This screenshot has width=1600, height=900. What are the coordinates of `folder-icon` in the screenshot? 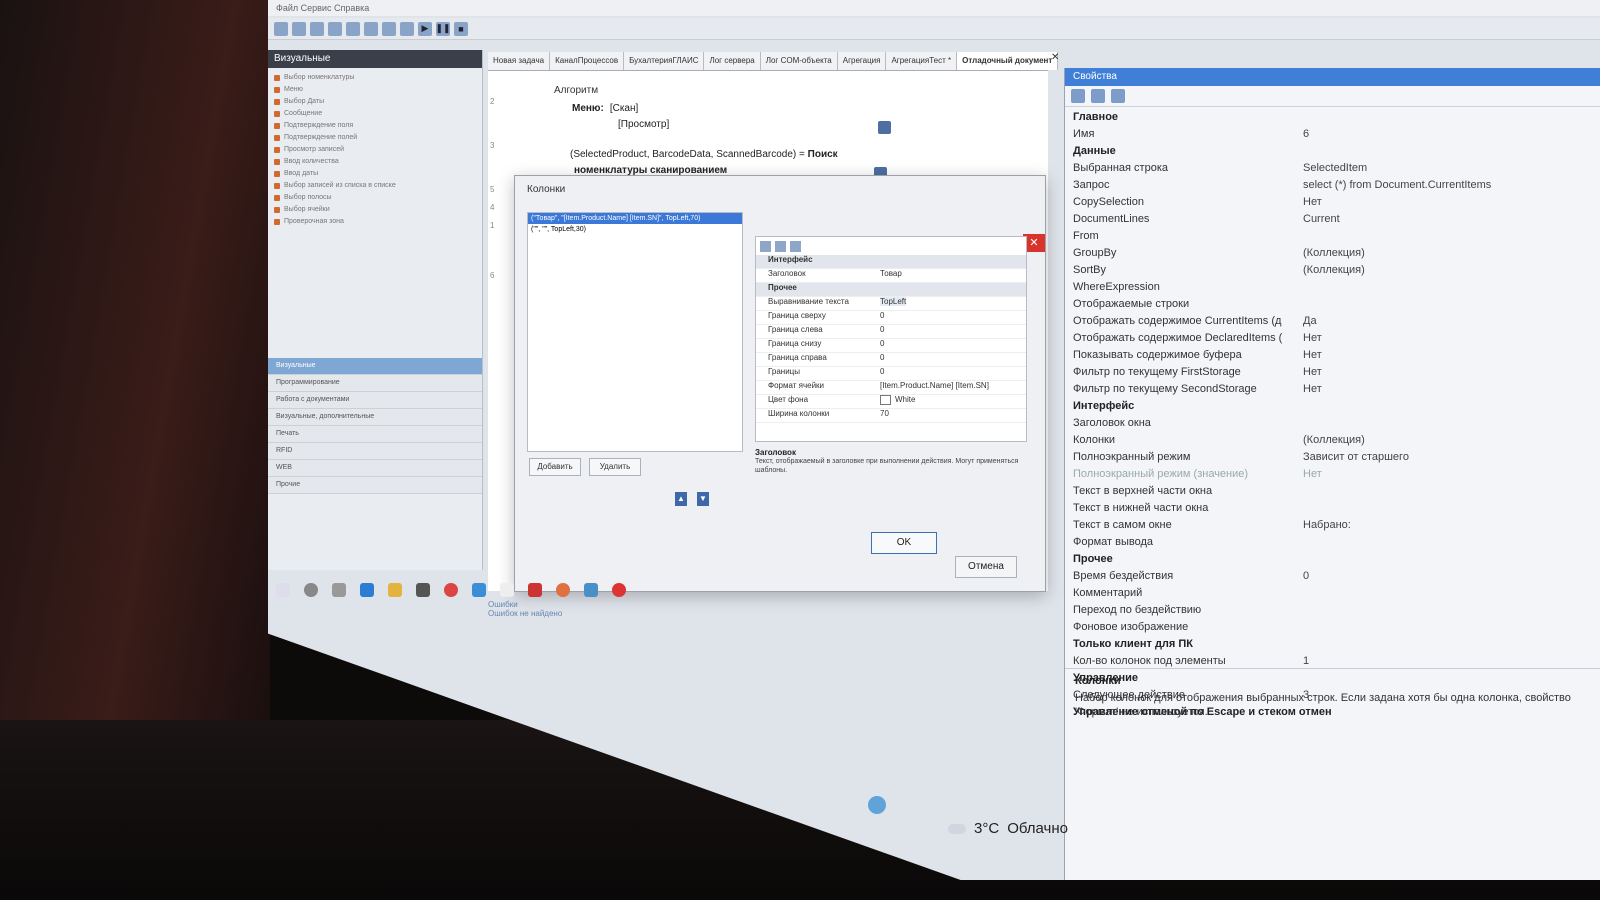 It's located at (395, 590).